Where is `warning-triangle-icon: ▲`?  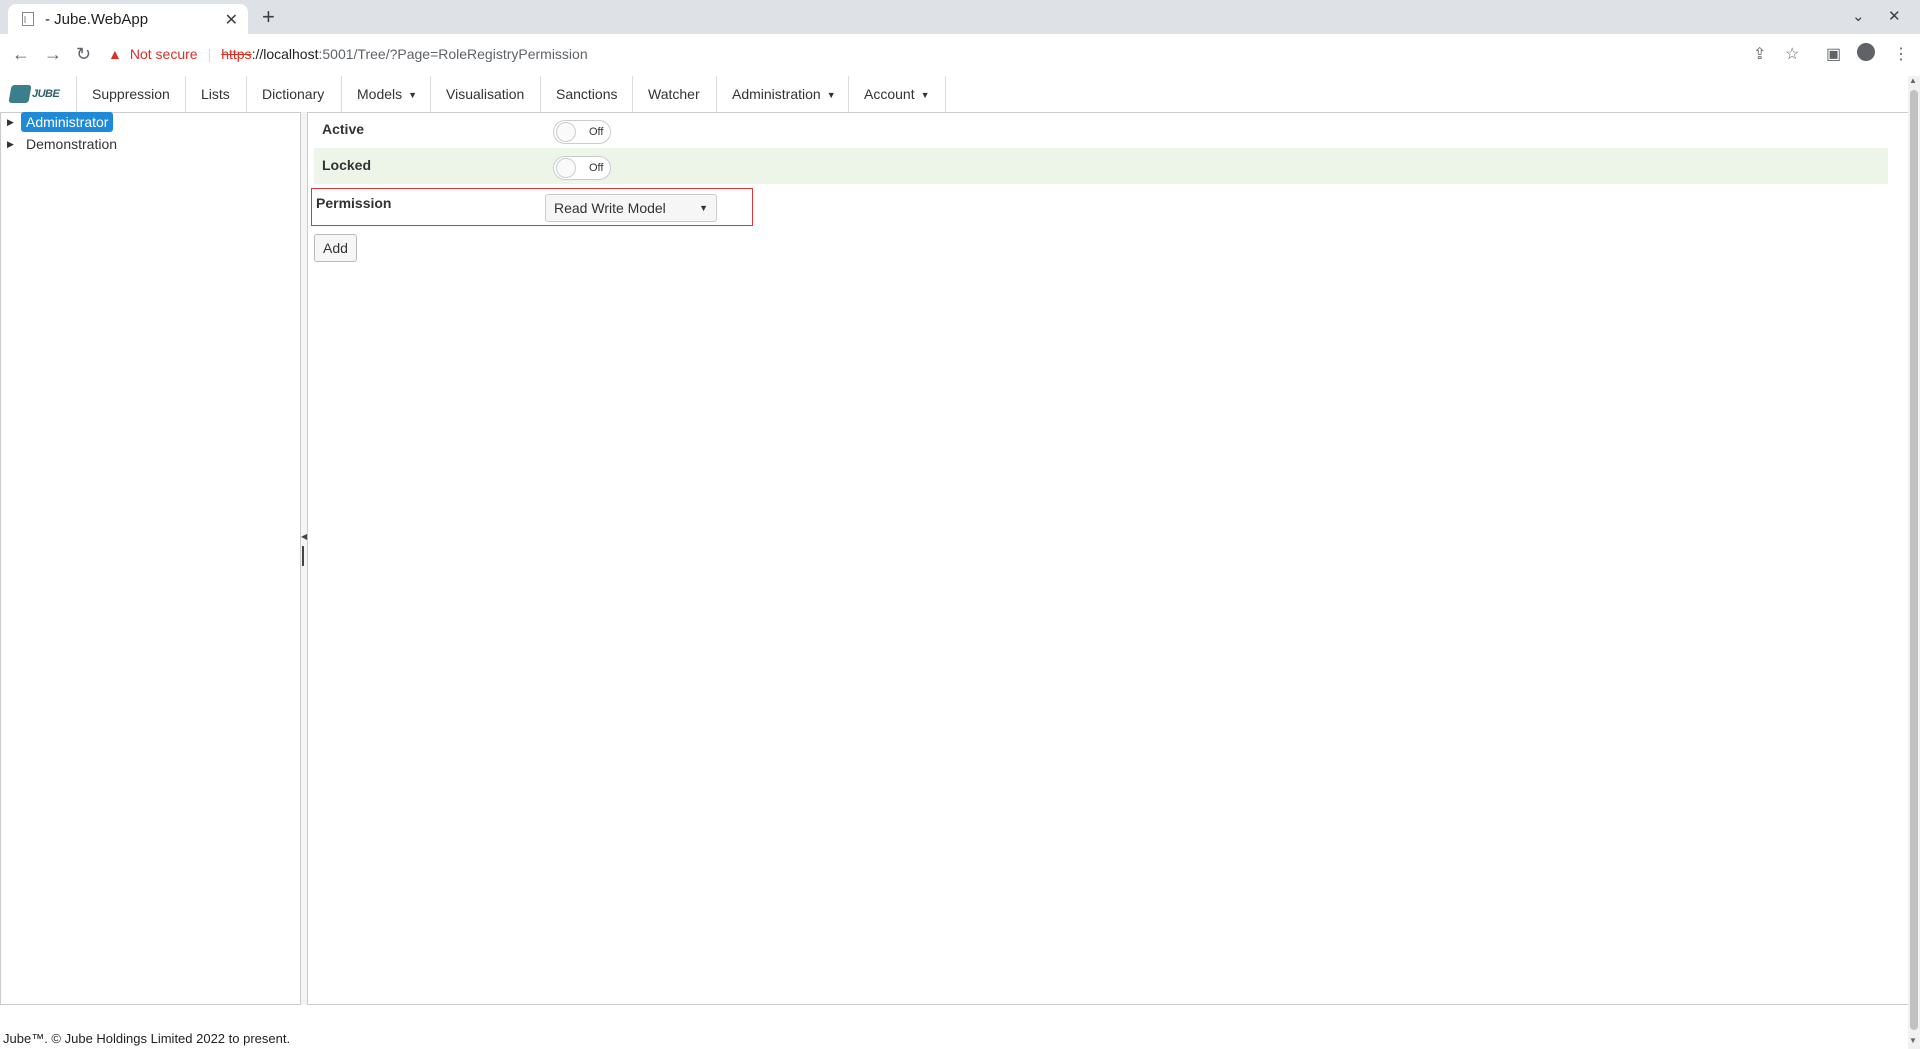
warning-triangle-icon: ▲ is located at coordinates (115, 54).